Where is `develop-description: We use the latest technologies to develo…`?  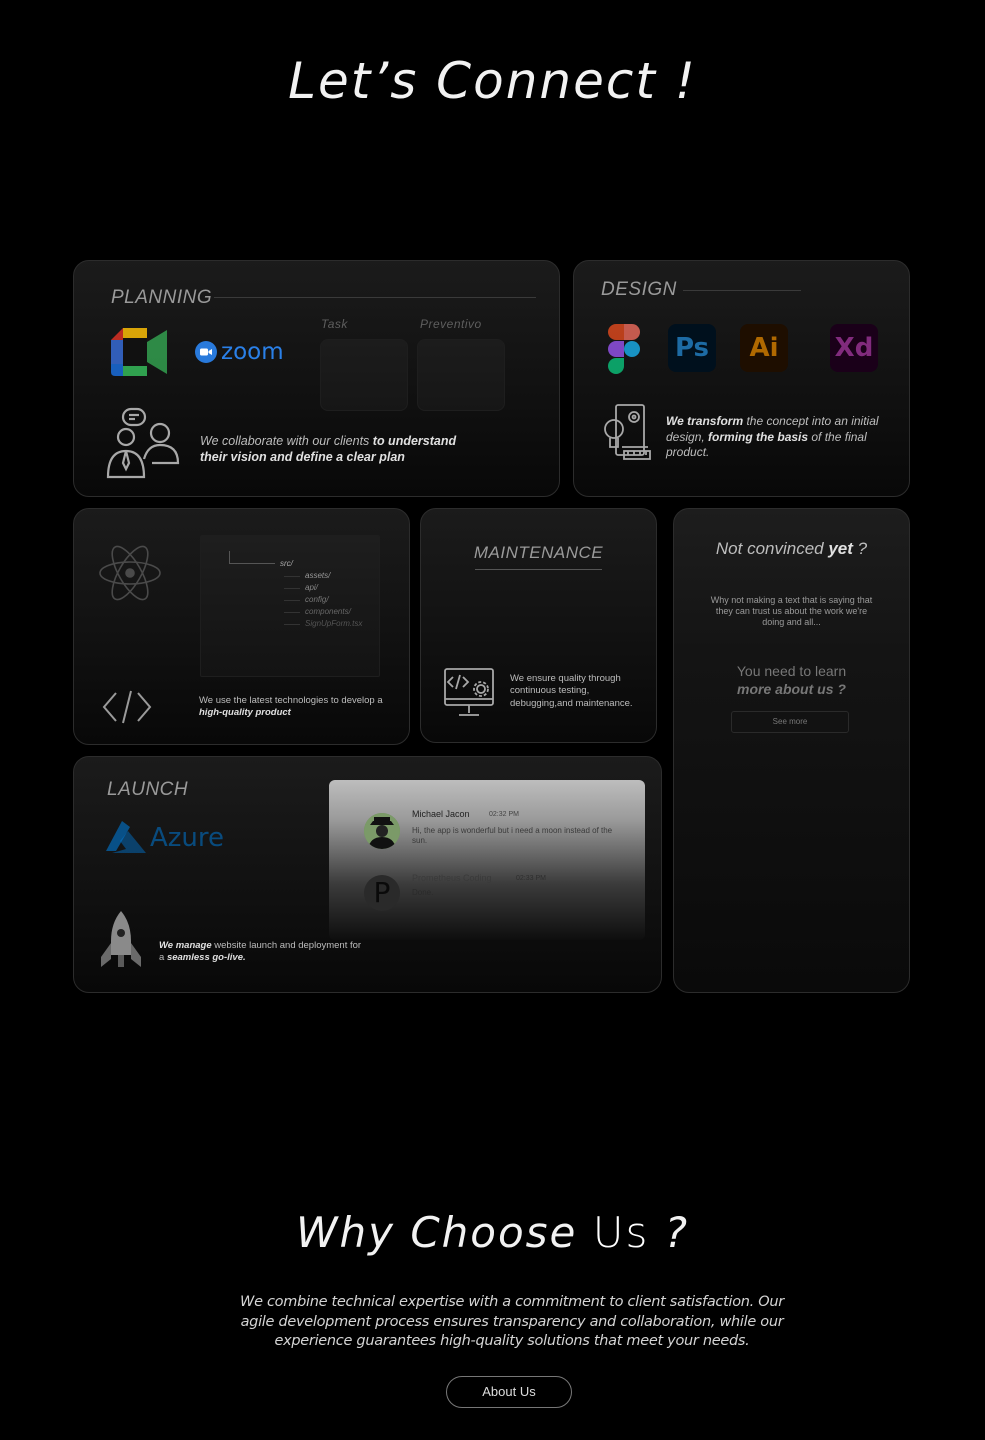
develop-description: We use the latest technologies to develo… is located at coordinates (291, 707).